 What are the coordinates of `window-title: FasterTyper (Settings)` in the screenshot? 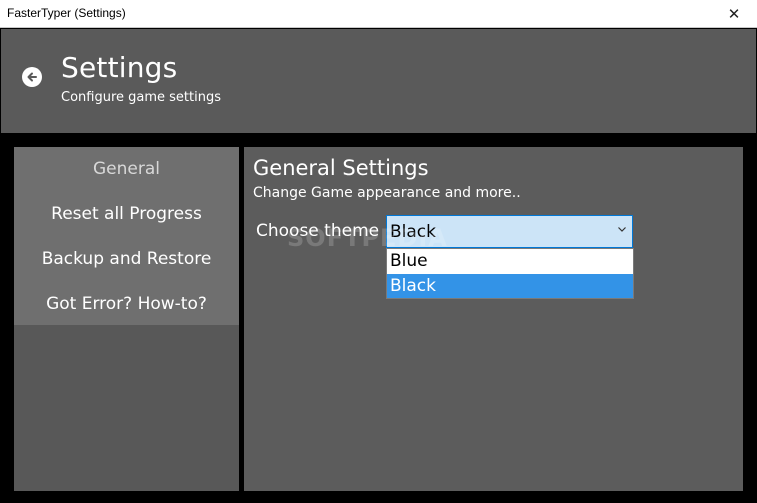 It's located at (66, 13).